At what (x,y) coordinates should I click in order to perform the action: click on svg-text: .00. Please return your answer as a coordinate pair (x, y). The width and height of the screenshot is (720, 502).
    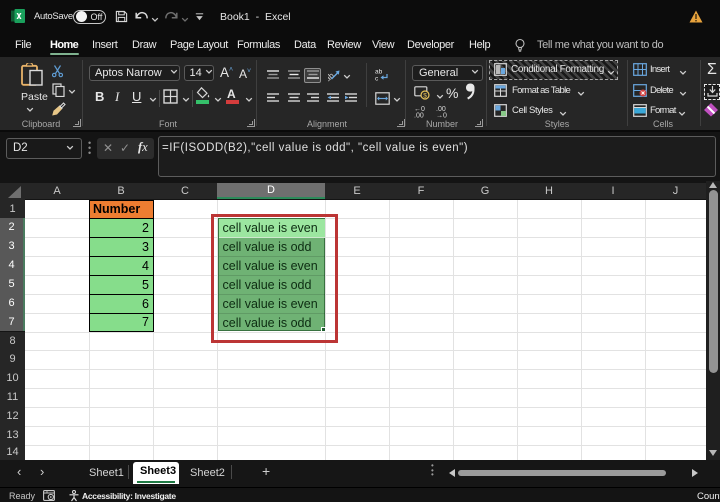
    Looking at the image, I should click on (419, 116).